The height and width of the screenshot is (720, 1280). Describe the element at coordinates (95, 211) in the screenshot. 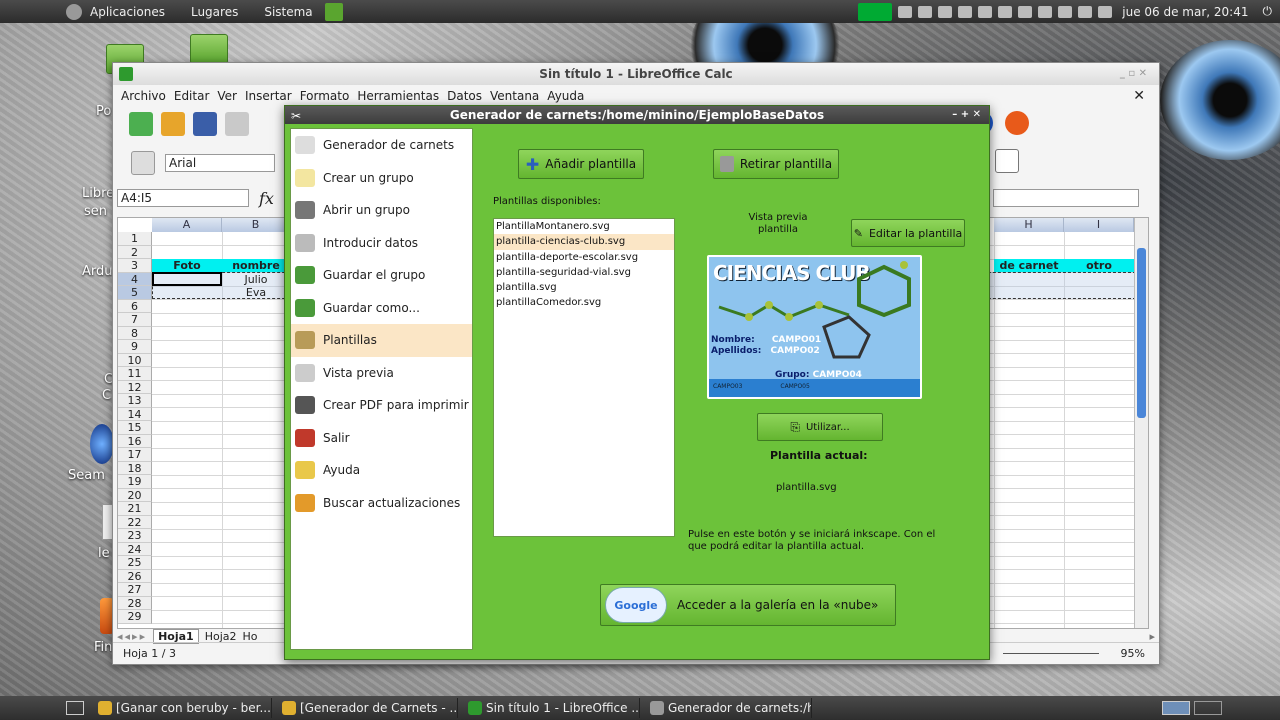

I see `desktop-icon-label: sen` at that location.